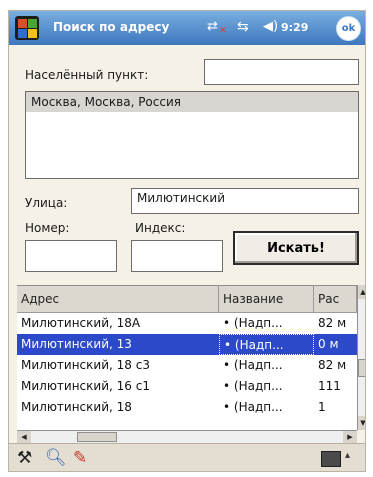  I want to click on keyboard-icon, so click(331, 459).